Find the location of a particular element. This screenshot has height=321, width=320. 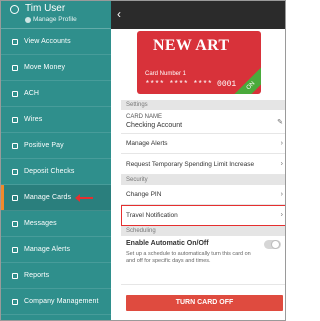

manage-profile-link: Manage Profile is located at coordinates (51, 19).